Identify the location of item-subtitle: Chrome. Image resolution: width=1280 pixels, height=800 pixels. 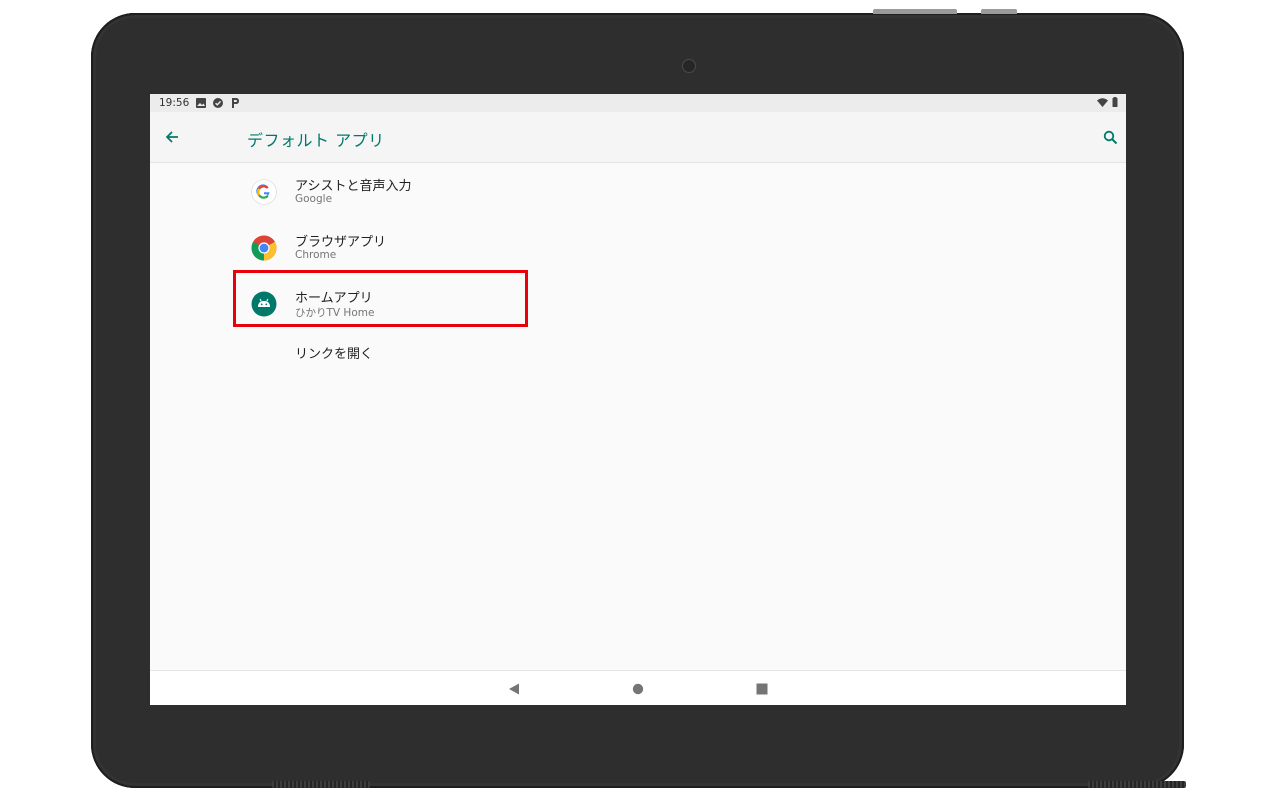
(316, 255).